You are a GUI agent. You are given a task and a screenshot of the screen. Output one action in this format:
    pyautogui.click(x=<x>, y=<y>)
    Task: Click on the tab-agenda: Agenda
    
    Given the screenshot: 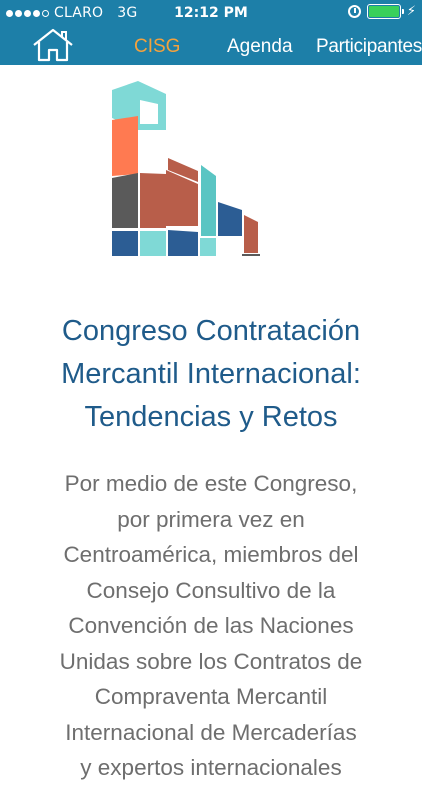 What is the action you would take?
    pyautogui.click(x=260, y=47)
    